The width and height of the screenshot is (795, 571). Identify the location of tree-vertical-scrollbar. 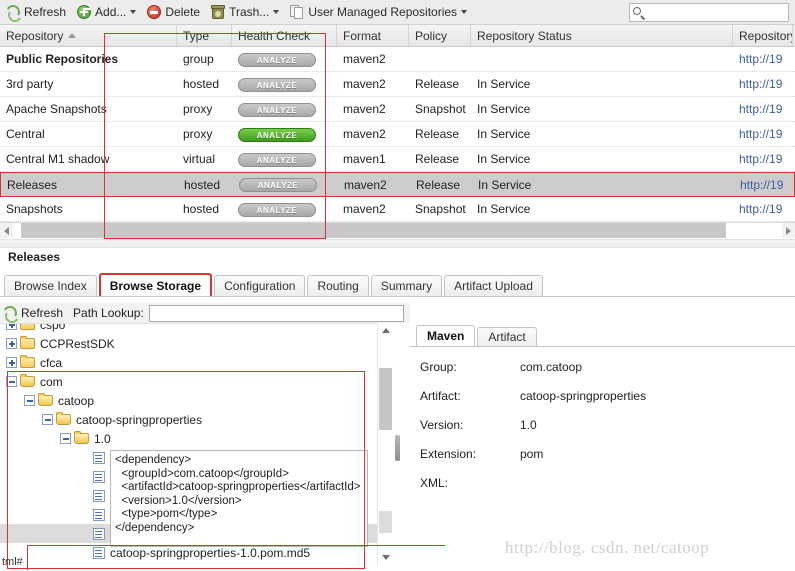
(384, 444).